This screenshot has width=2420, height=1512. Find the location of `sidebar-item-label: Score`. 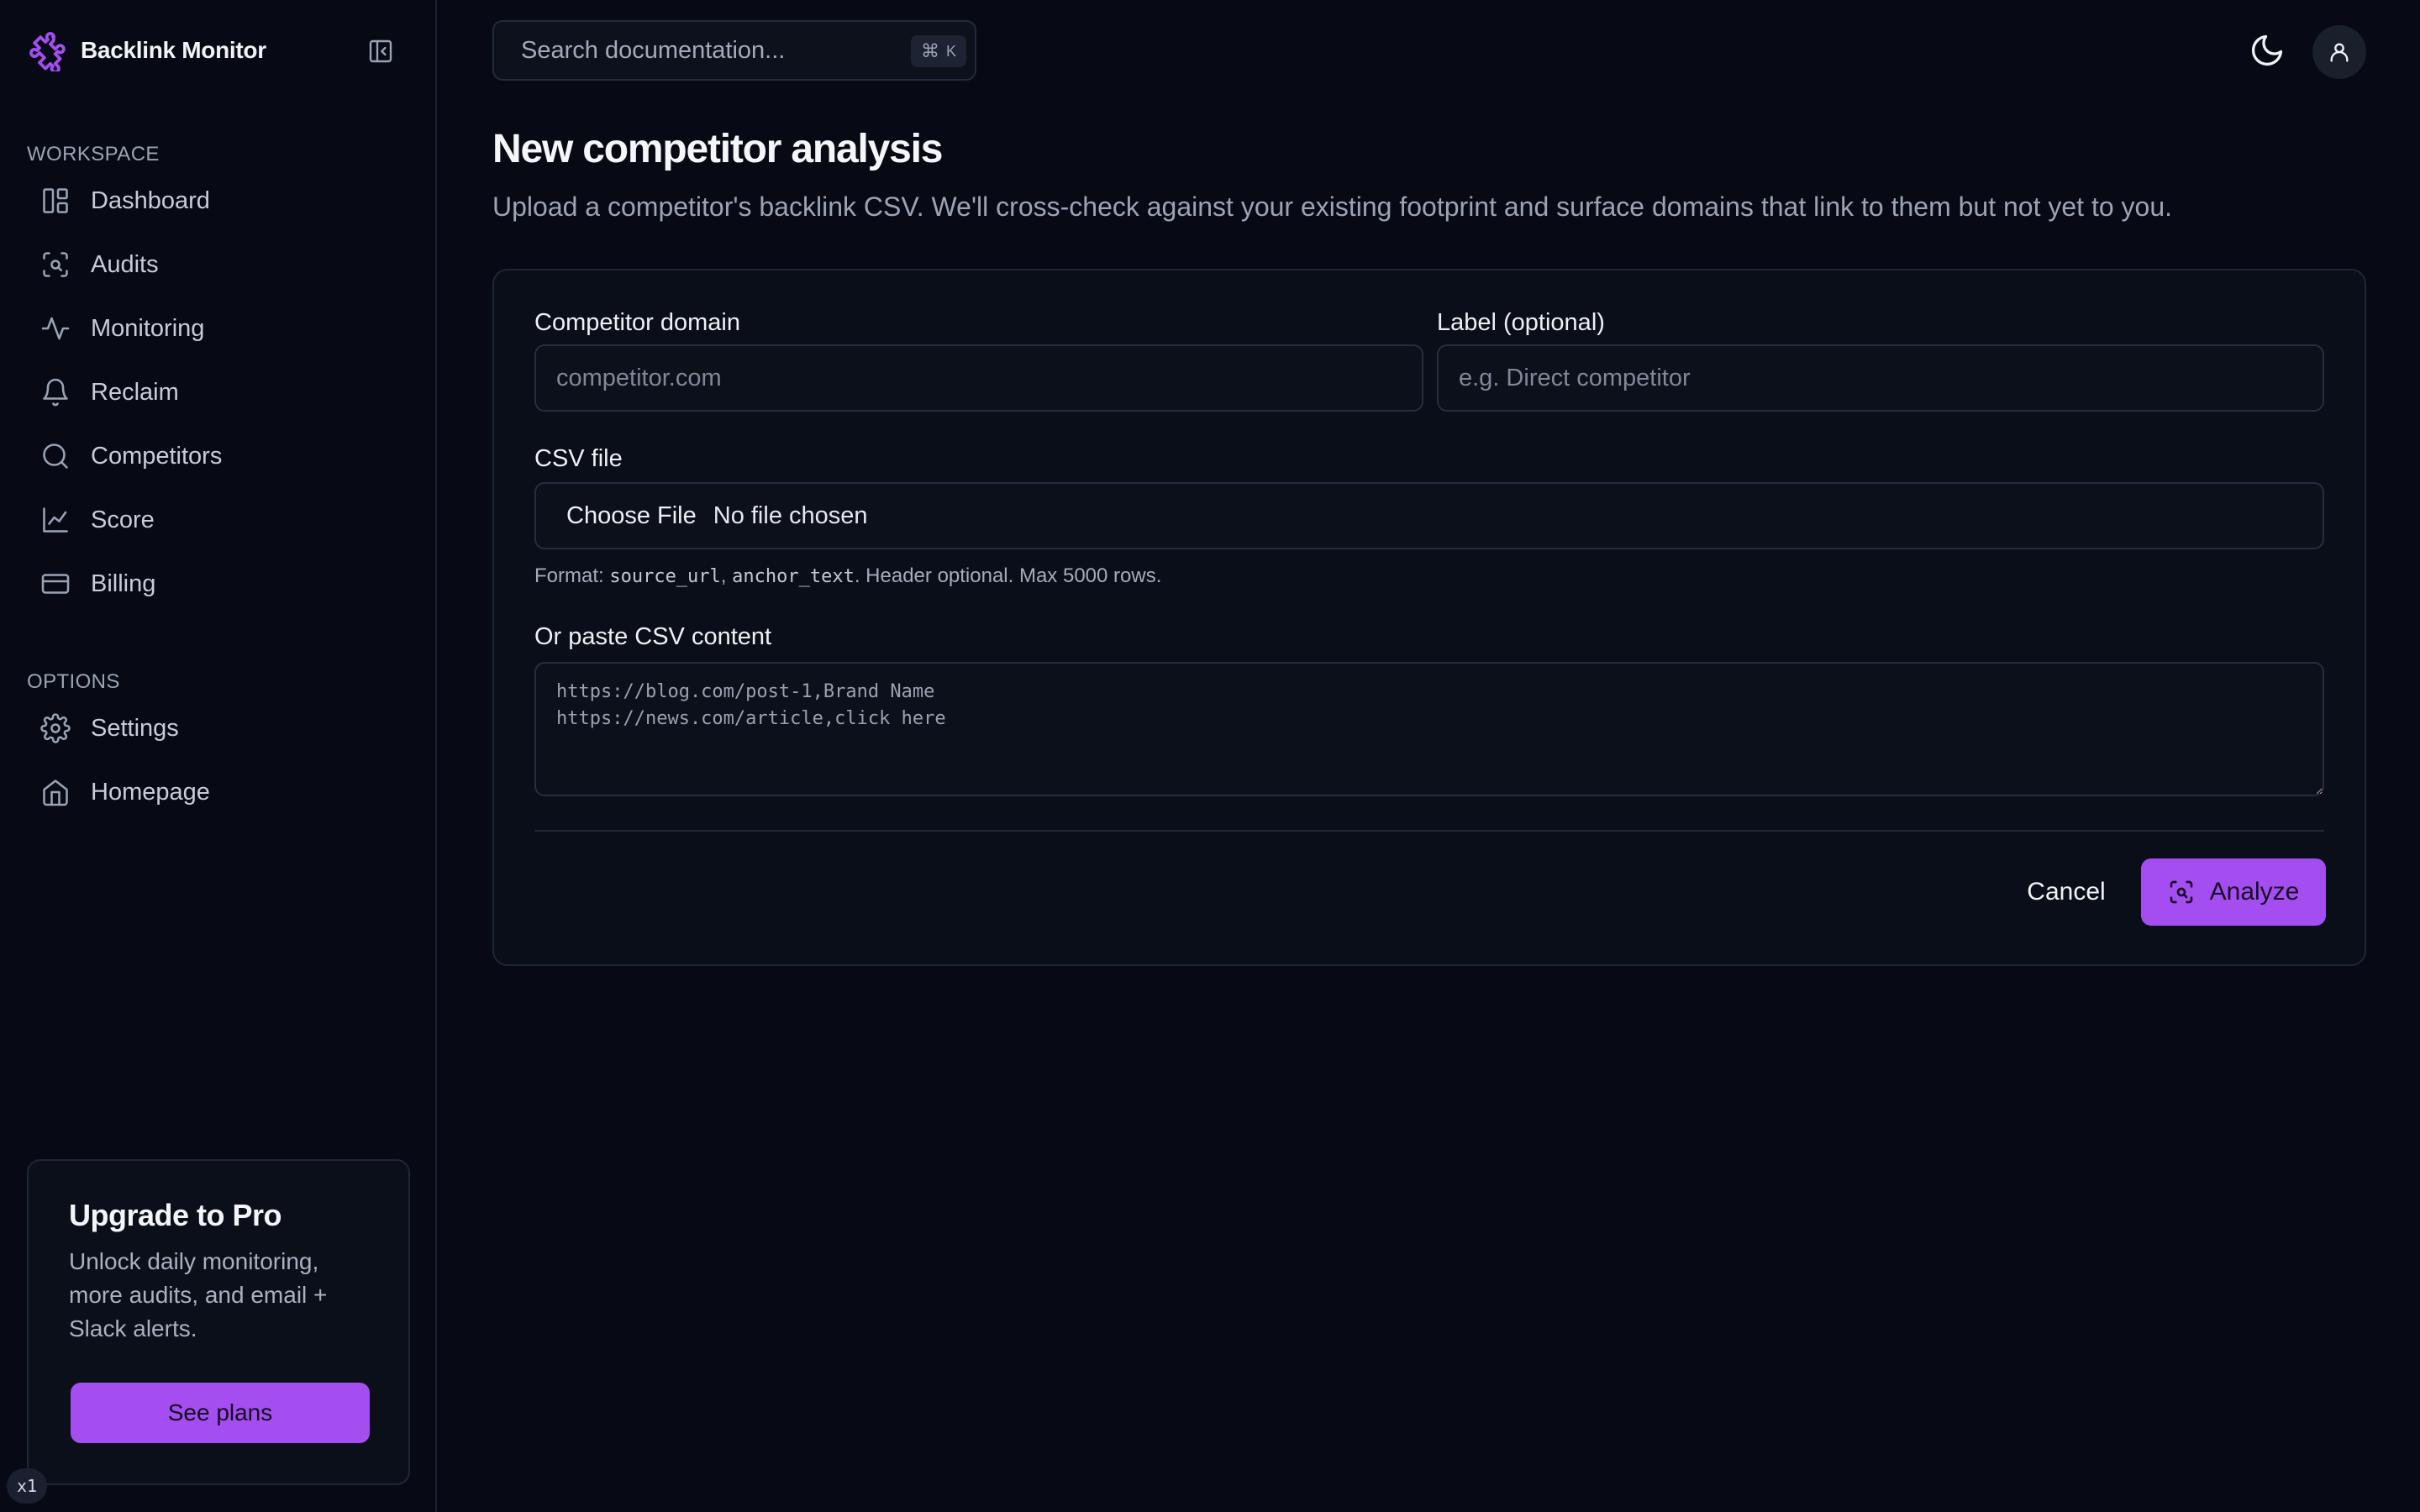

sidebar-item-label: Score is located at coordinates (123, 519).